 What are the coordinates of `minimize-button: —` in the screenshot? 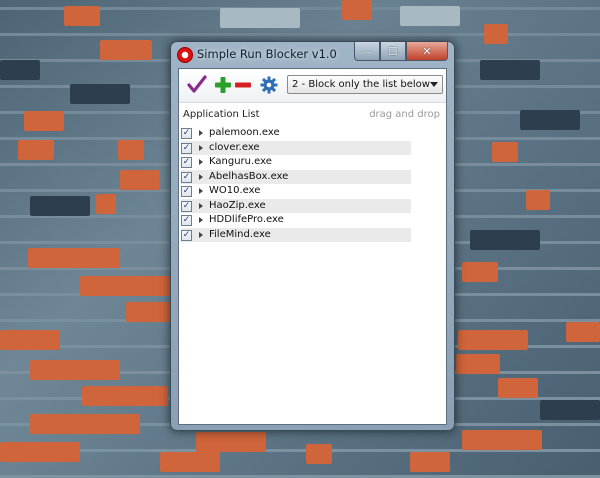 It's located at (367, 51).